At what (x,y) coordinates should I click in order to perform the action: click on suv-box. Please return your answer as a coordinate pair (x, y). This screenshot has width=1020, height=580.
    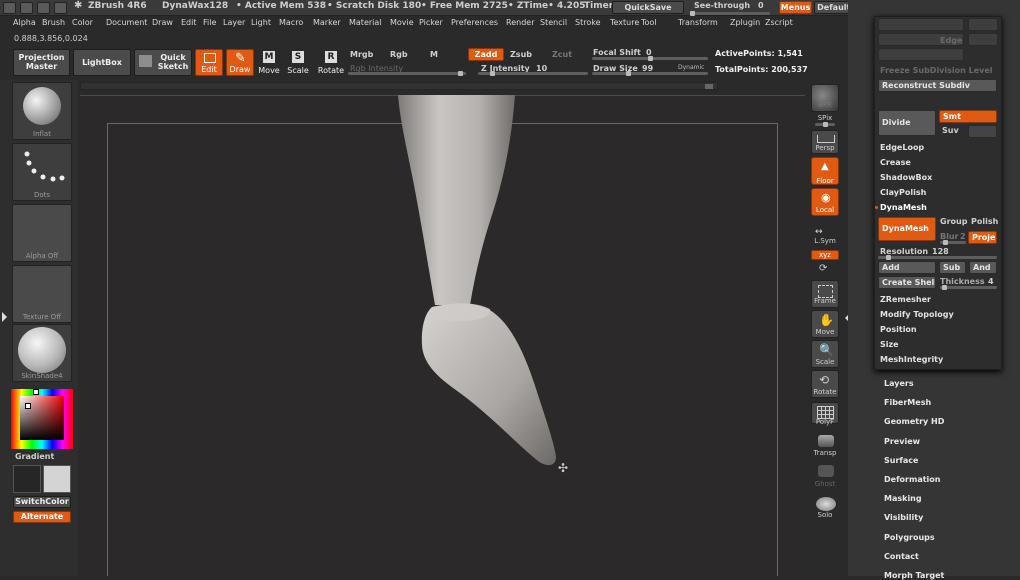
    Looking at the image, I should click on (982, 131).